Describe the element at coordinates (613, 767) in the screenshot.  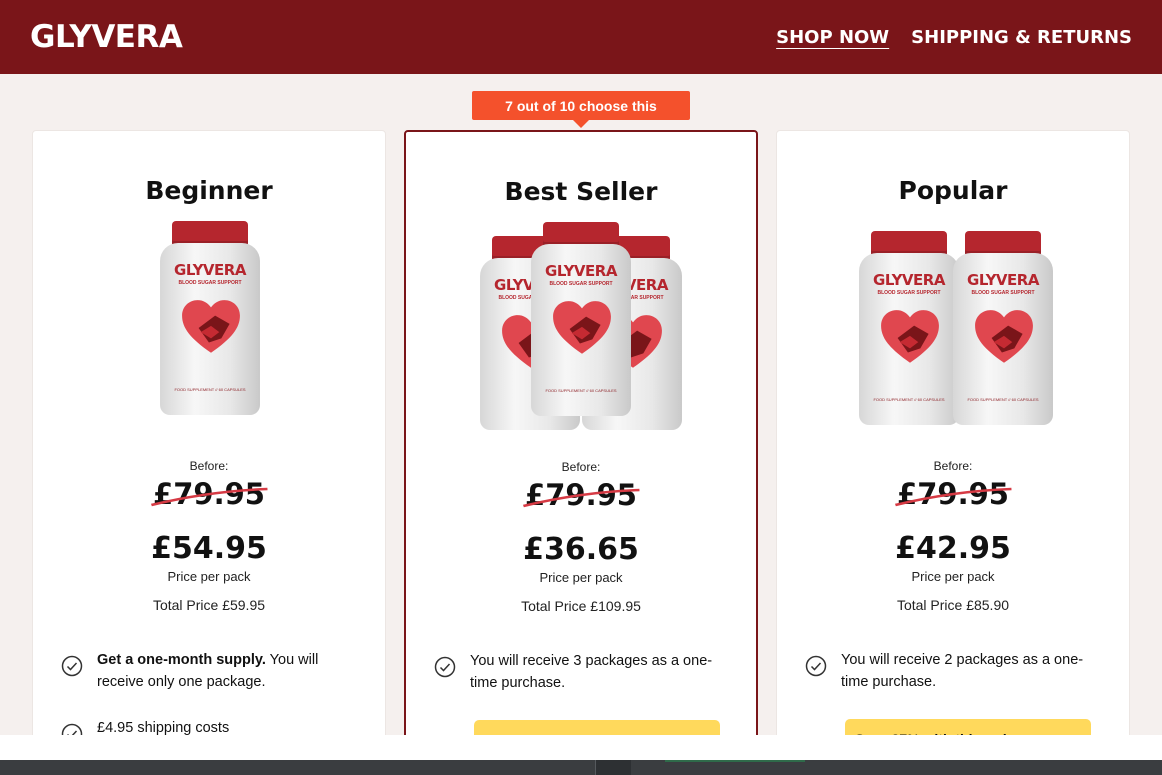
I see `taskbar-divider` at that location.